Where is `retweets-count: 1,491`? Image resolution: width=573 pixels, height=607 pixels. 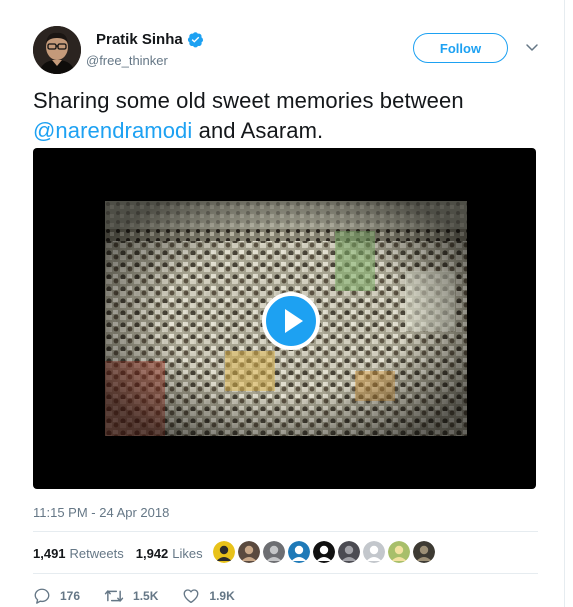
retweets-count: 1,491 is located at coordinates (49, 553).